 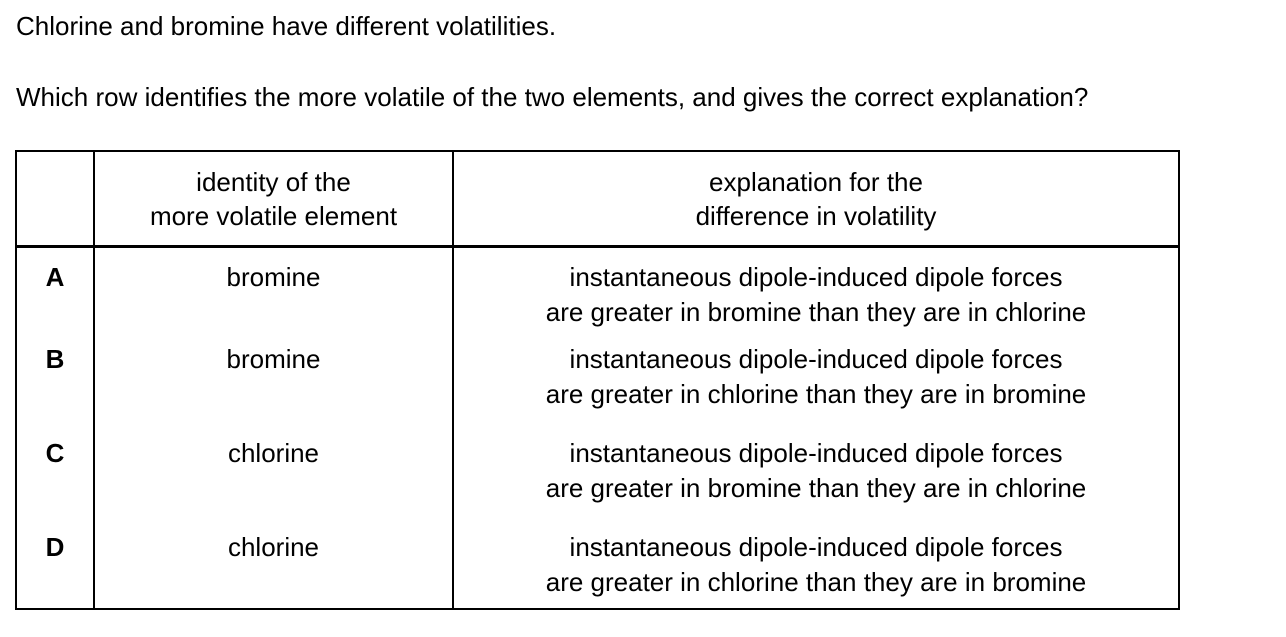 What do you see at coordinates (55, 453) in the screenshot?
I see `option-letter: C` at bounding box center [55, 453].